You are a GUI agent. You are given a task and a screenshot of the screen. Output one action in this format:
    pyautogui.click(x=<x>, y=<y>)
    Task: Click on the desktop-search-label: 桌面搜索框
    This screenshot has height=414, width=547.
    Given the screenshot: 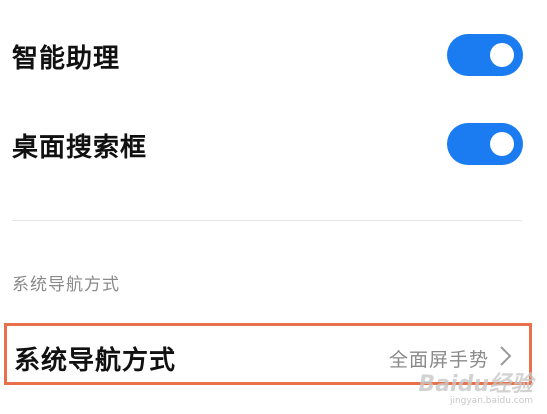 What is the action you would take?
    pyautogui.click(x=80, y=148)
    